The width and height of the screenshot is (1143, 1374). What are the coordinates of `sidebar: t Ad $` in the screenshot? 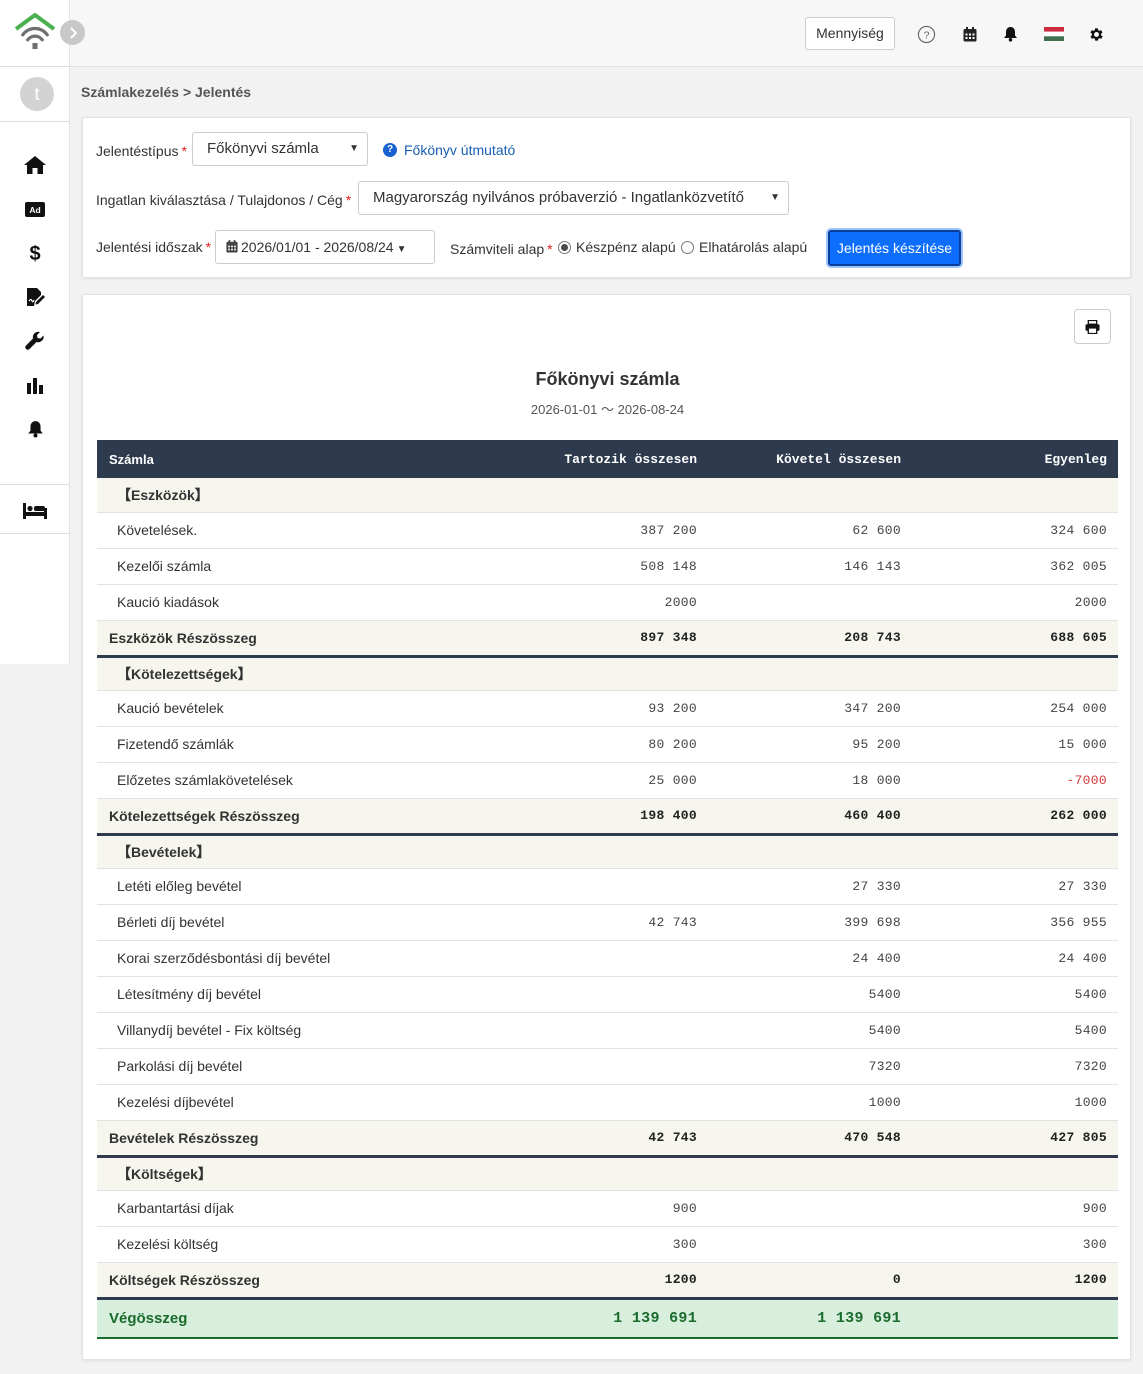 It's located at (35, 332).